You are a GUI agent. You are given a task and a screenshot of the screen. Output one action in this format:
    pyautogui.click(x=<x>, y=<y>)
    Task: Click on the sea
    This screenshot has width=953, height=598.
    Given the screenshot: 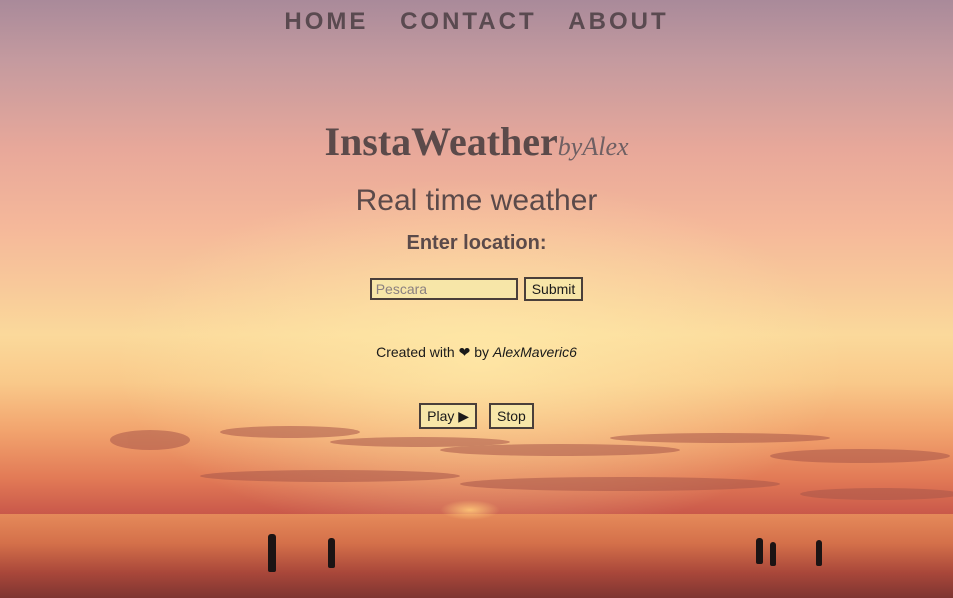 What is the action you would take?
    pyautogui.click(x=476, y=556)
    